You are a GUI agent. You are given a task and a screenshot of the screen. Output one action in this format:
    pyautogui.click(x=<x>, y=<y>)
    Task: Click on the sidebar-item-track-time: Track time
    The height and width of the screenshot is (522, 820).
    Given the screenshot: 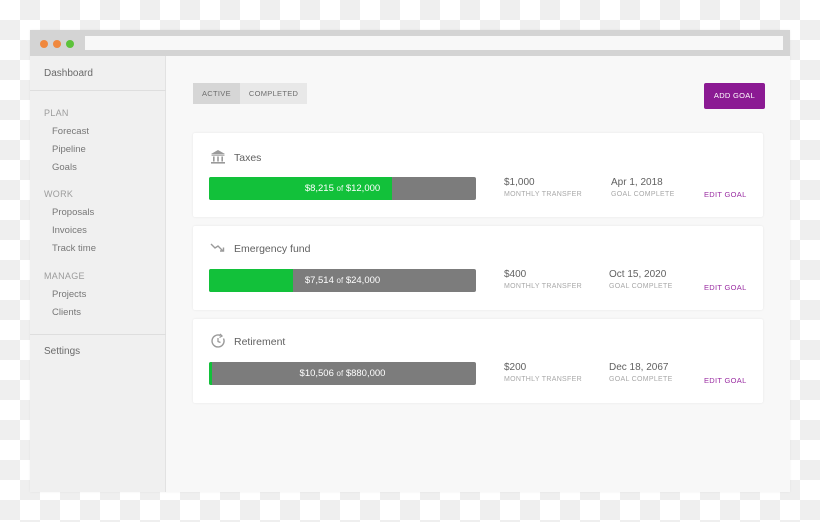 What is the action you would take?
    pyautogui.click(x=74, y=248)
    